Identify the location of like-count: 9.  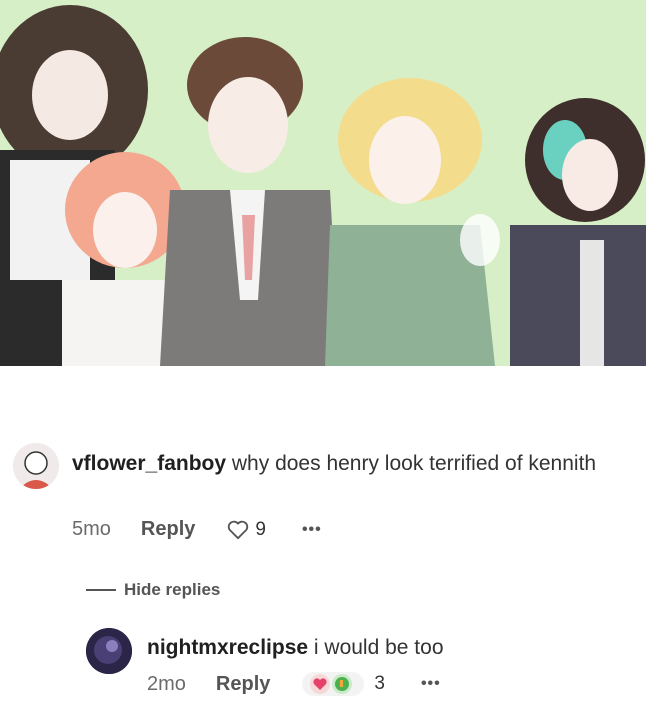
(260, 529).